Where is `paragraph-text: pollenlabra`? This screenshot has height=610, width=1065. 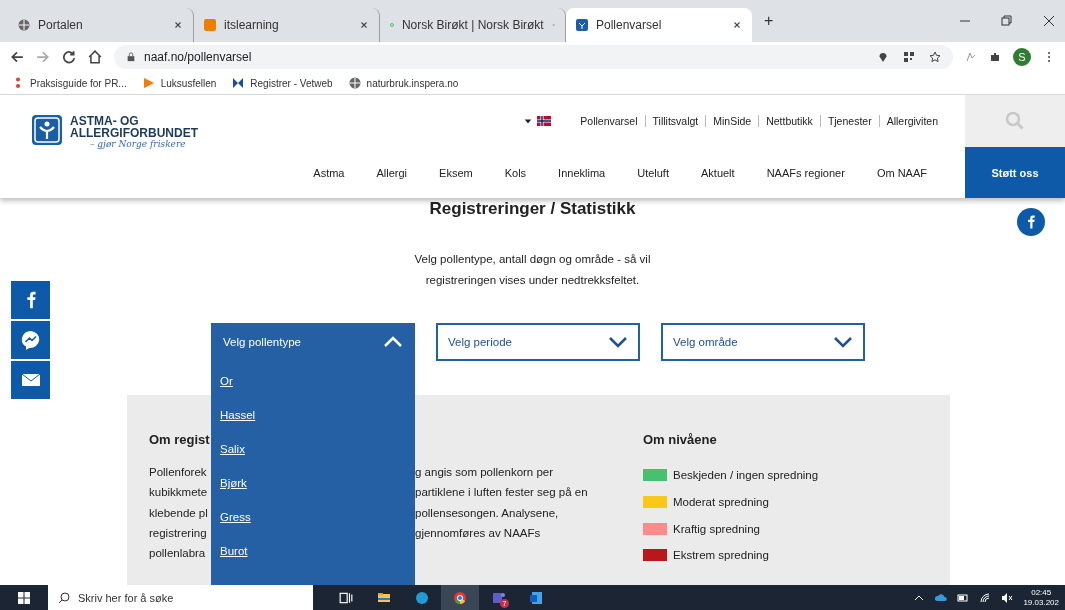 paragraph-text: pollenlabra is located at coordinates (178, 554).